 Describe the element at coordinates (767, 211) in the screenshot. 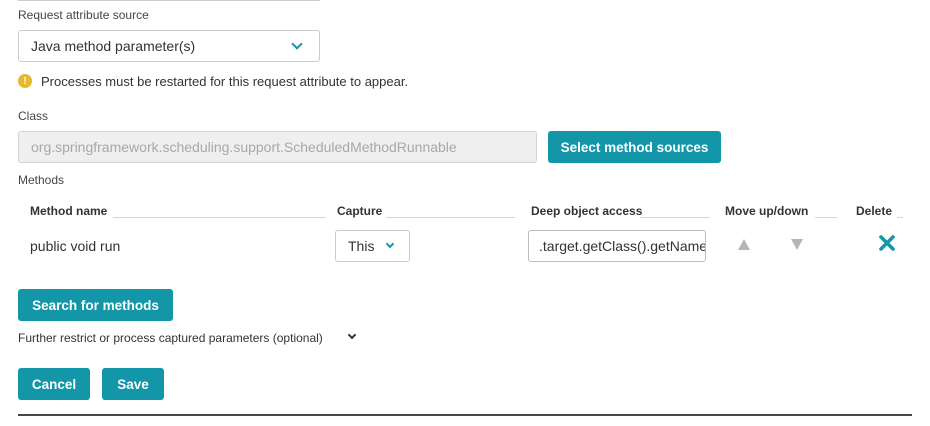

I see `header-move: Move up/down` at that location.